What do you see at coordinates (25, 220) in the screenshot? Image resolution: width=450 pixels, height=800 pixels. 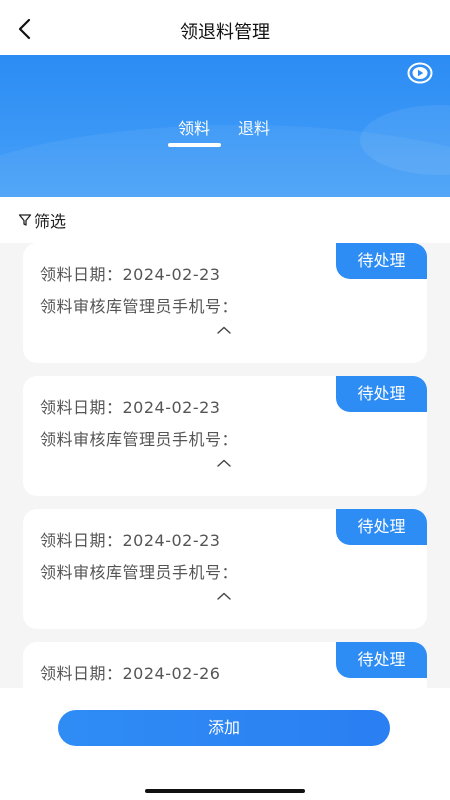 I see `filter-icon` at bounding box center [25, 220].